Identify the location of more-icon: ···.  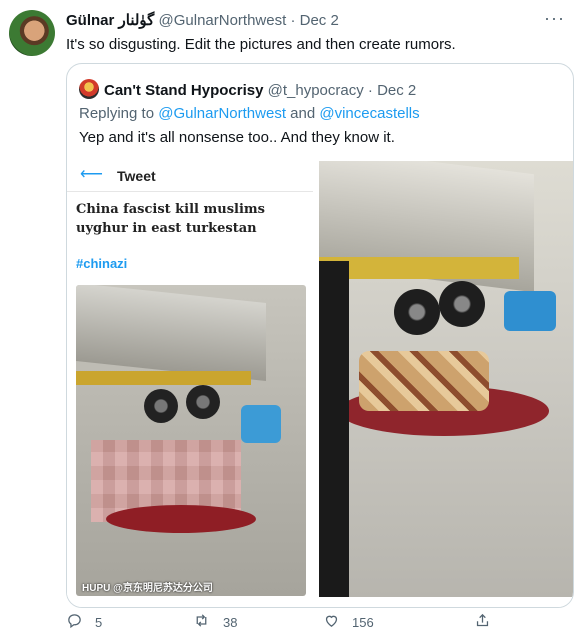
(554, 18).